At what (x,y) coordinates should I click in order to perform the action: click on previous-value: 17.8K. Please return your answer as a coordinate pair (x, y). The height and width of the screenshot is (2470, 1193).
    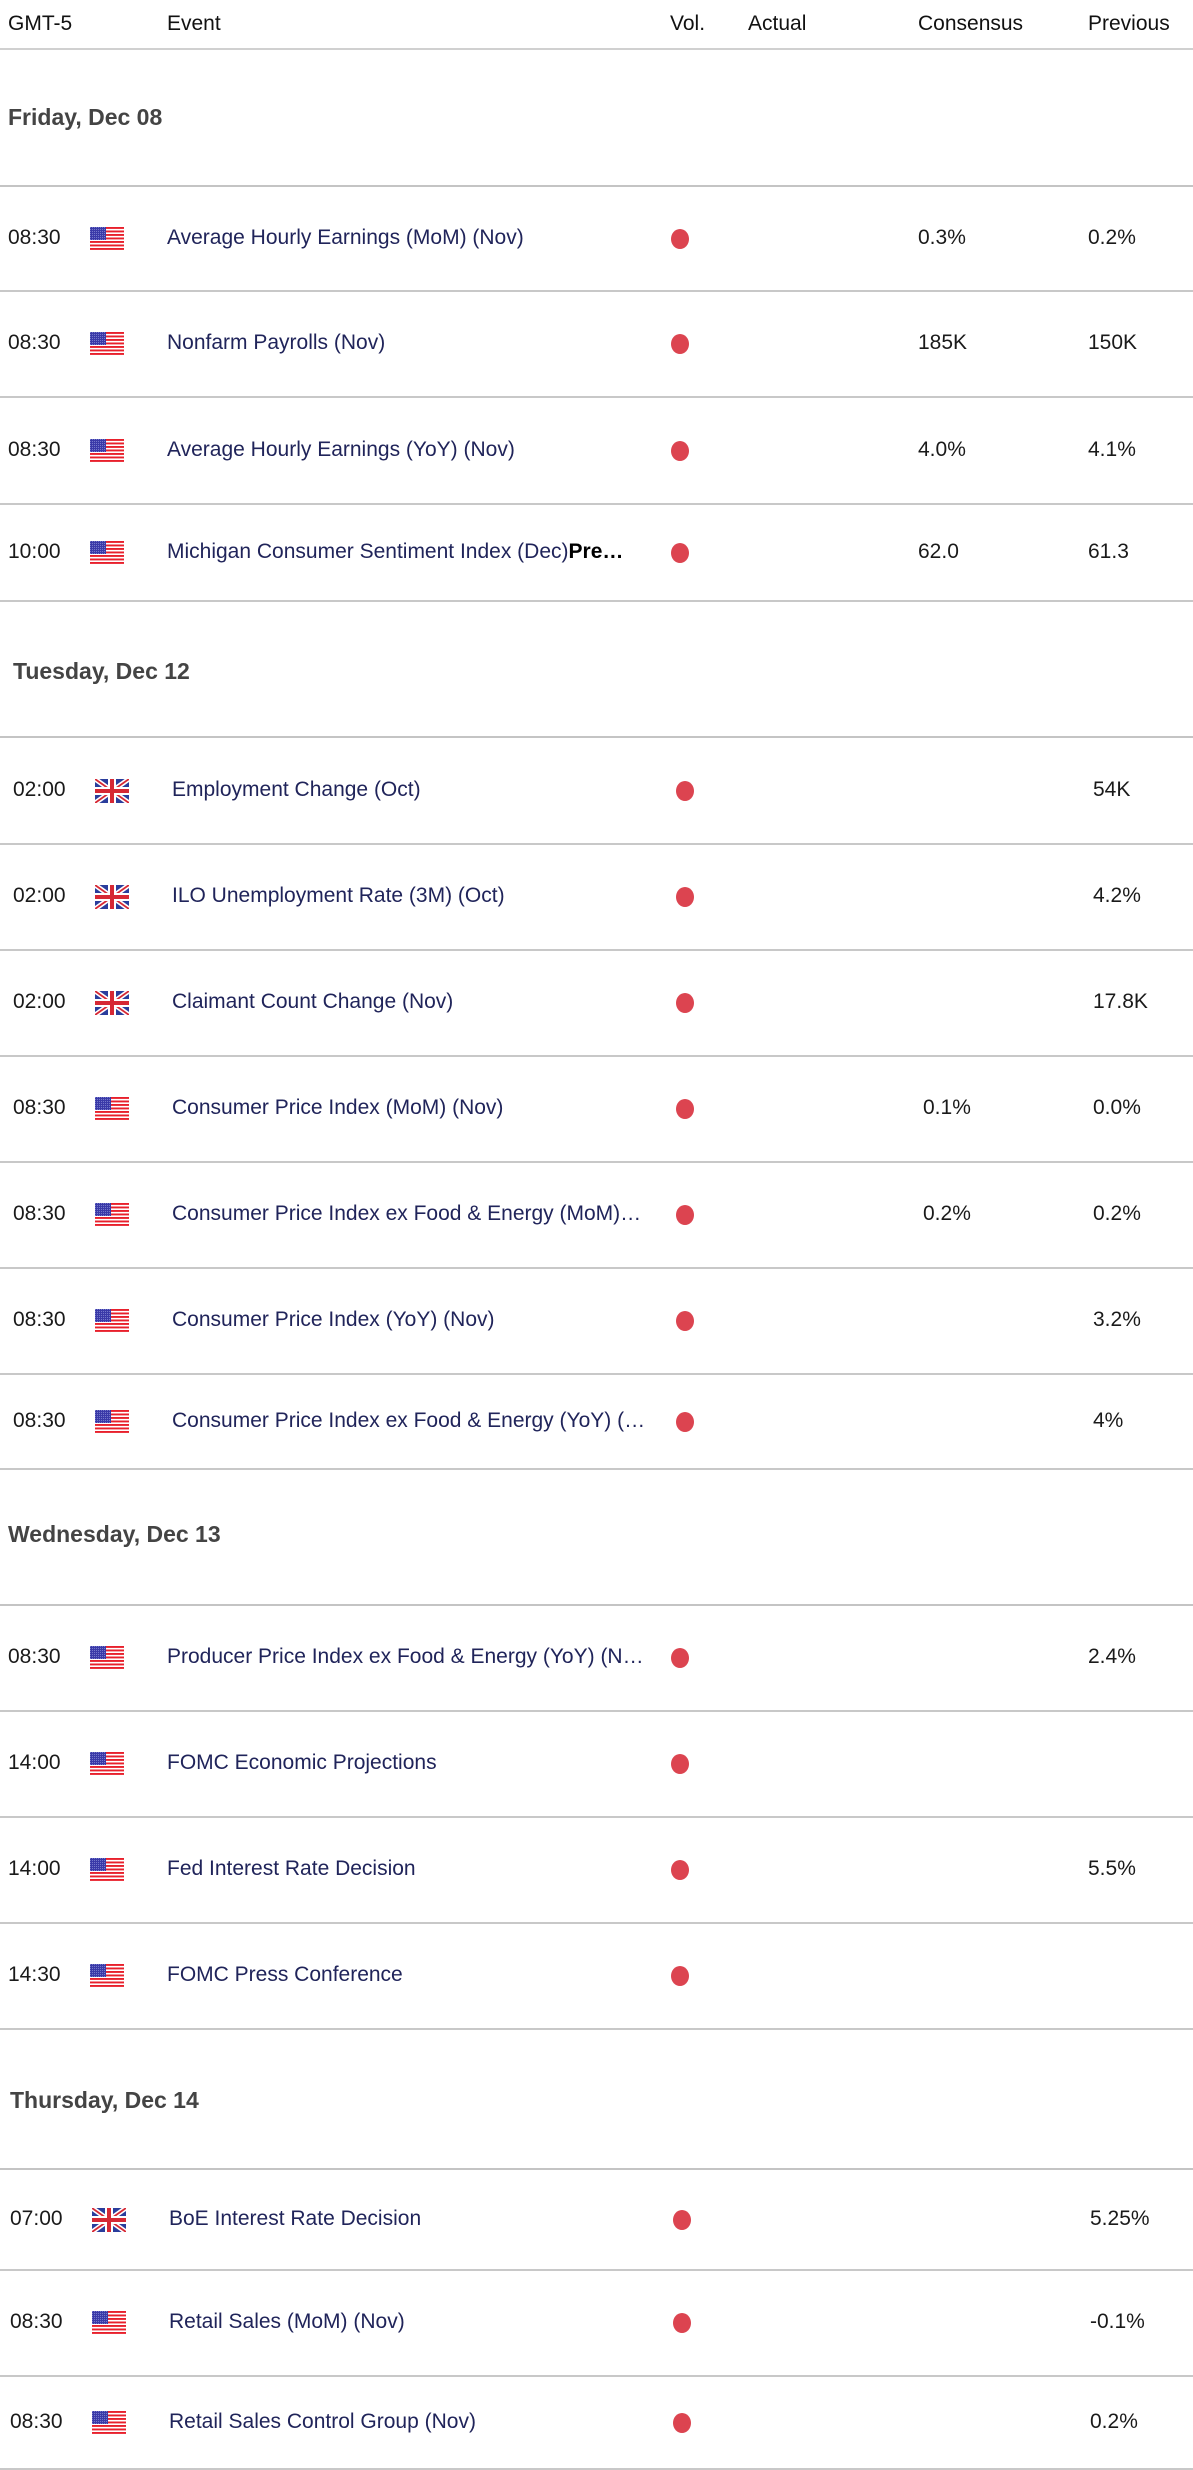
    Looking at the image, I should click on (1120, 1001).